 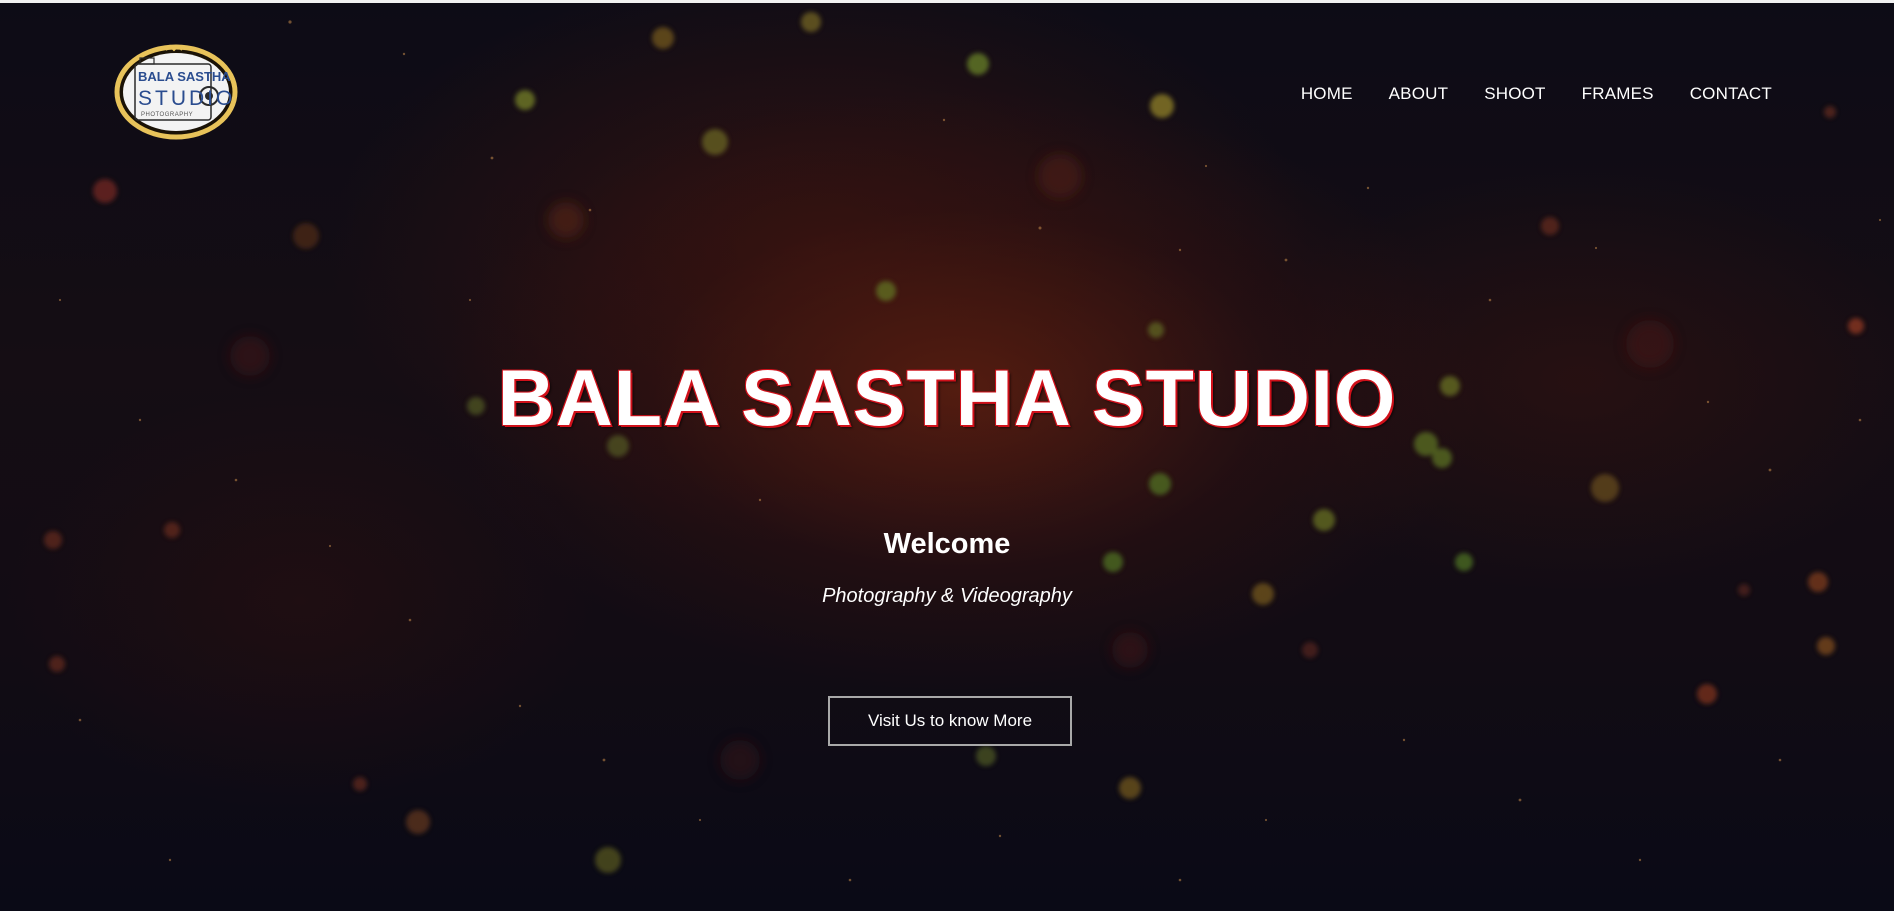 What do you see at coordinates (167, 115) in the screenshot?
I see `logo-text-line3: PHOTOGRAPHY` at bounding box center [167, 115].